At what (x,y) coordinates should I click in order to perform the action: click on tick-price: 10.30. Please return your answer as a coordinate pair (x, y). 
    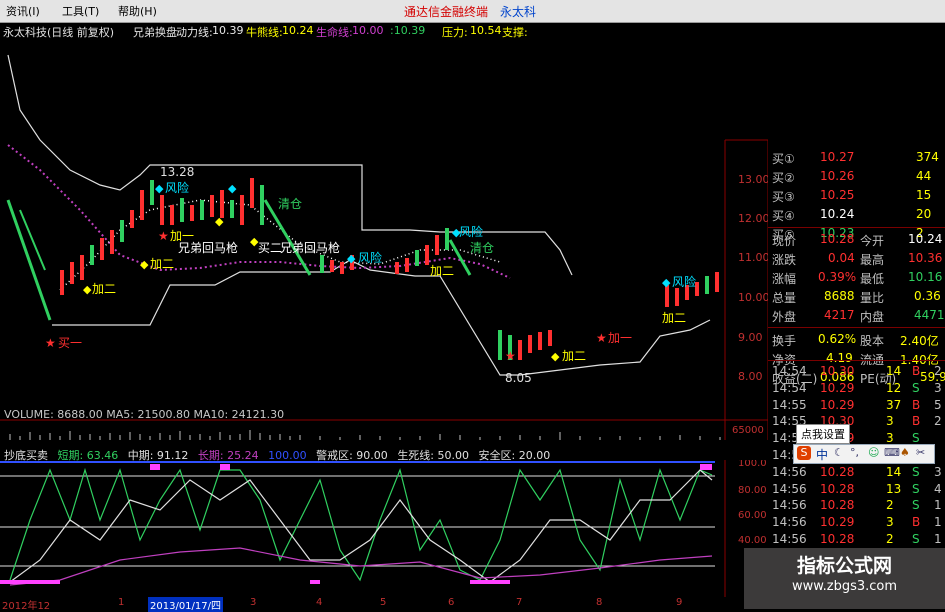
    Looking at the image, I should click on (837, 371).